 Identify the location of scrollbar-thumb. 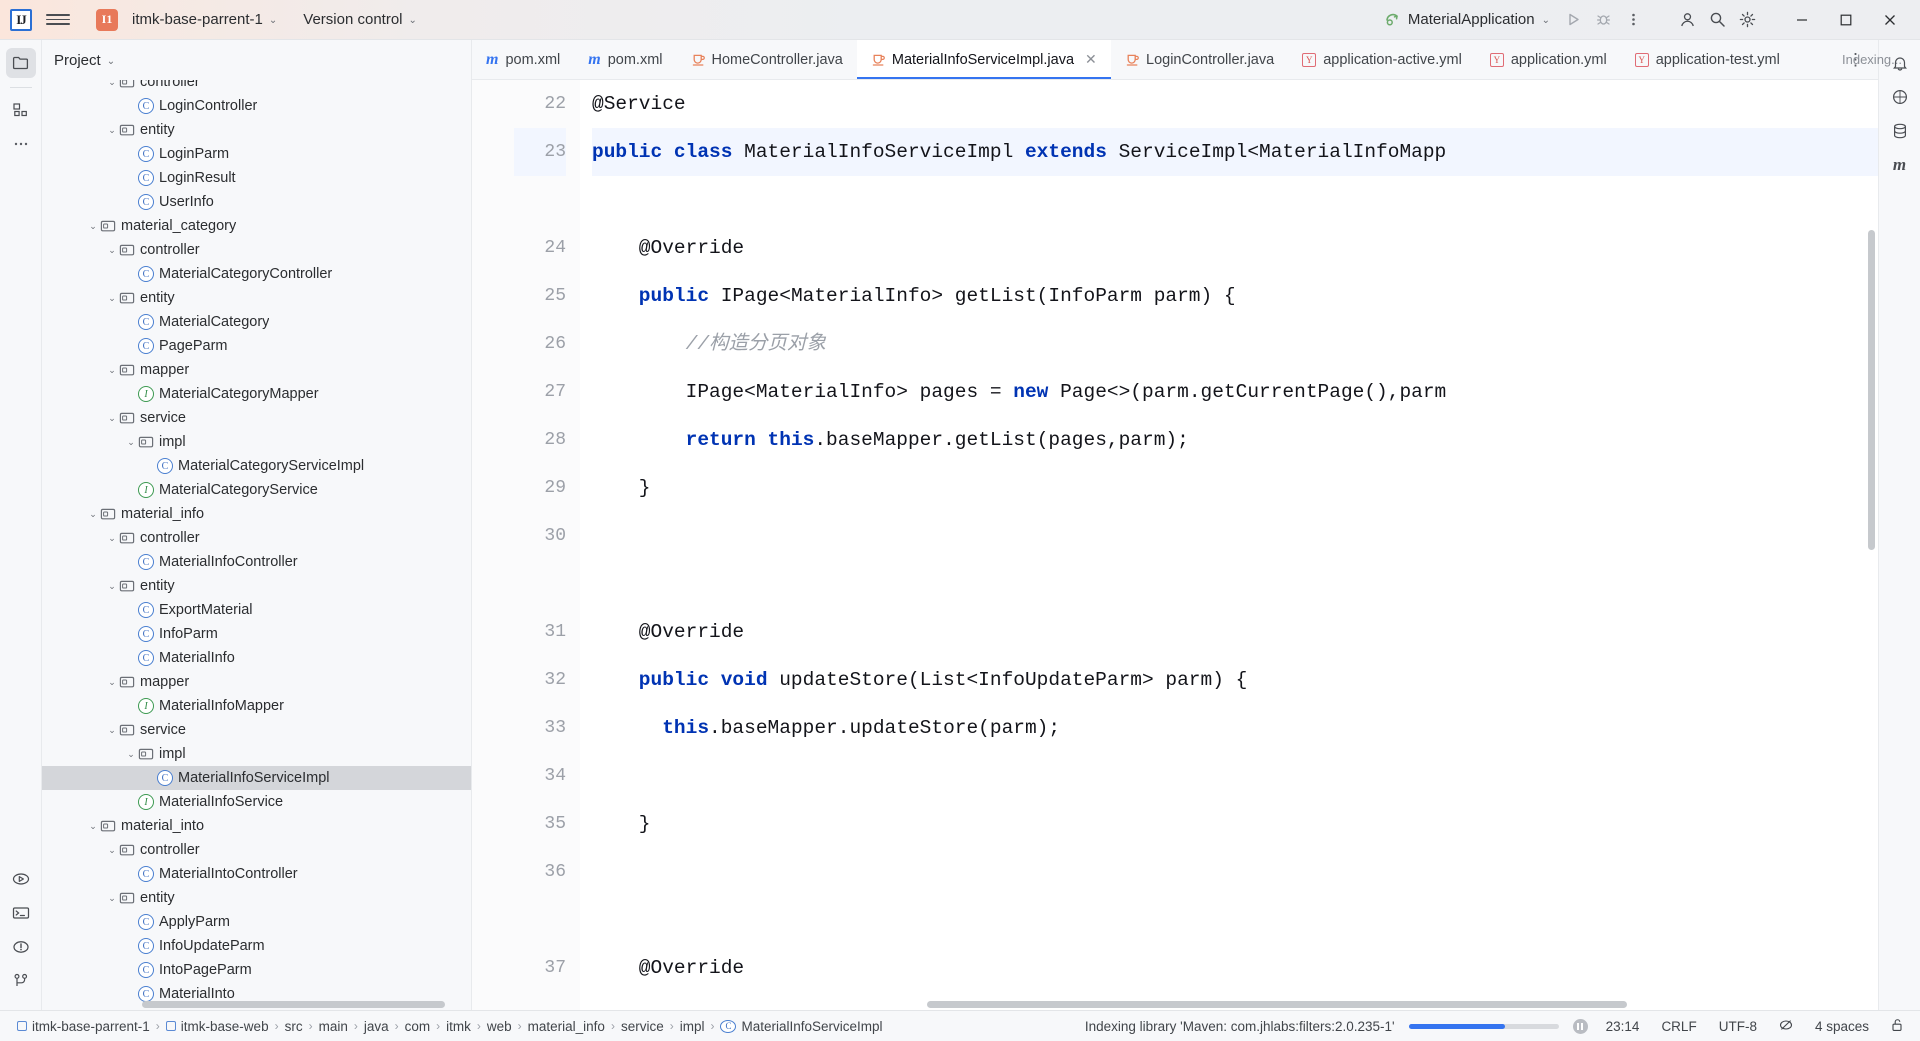
(293, 1004).